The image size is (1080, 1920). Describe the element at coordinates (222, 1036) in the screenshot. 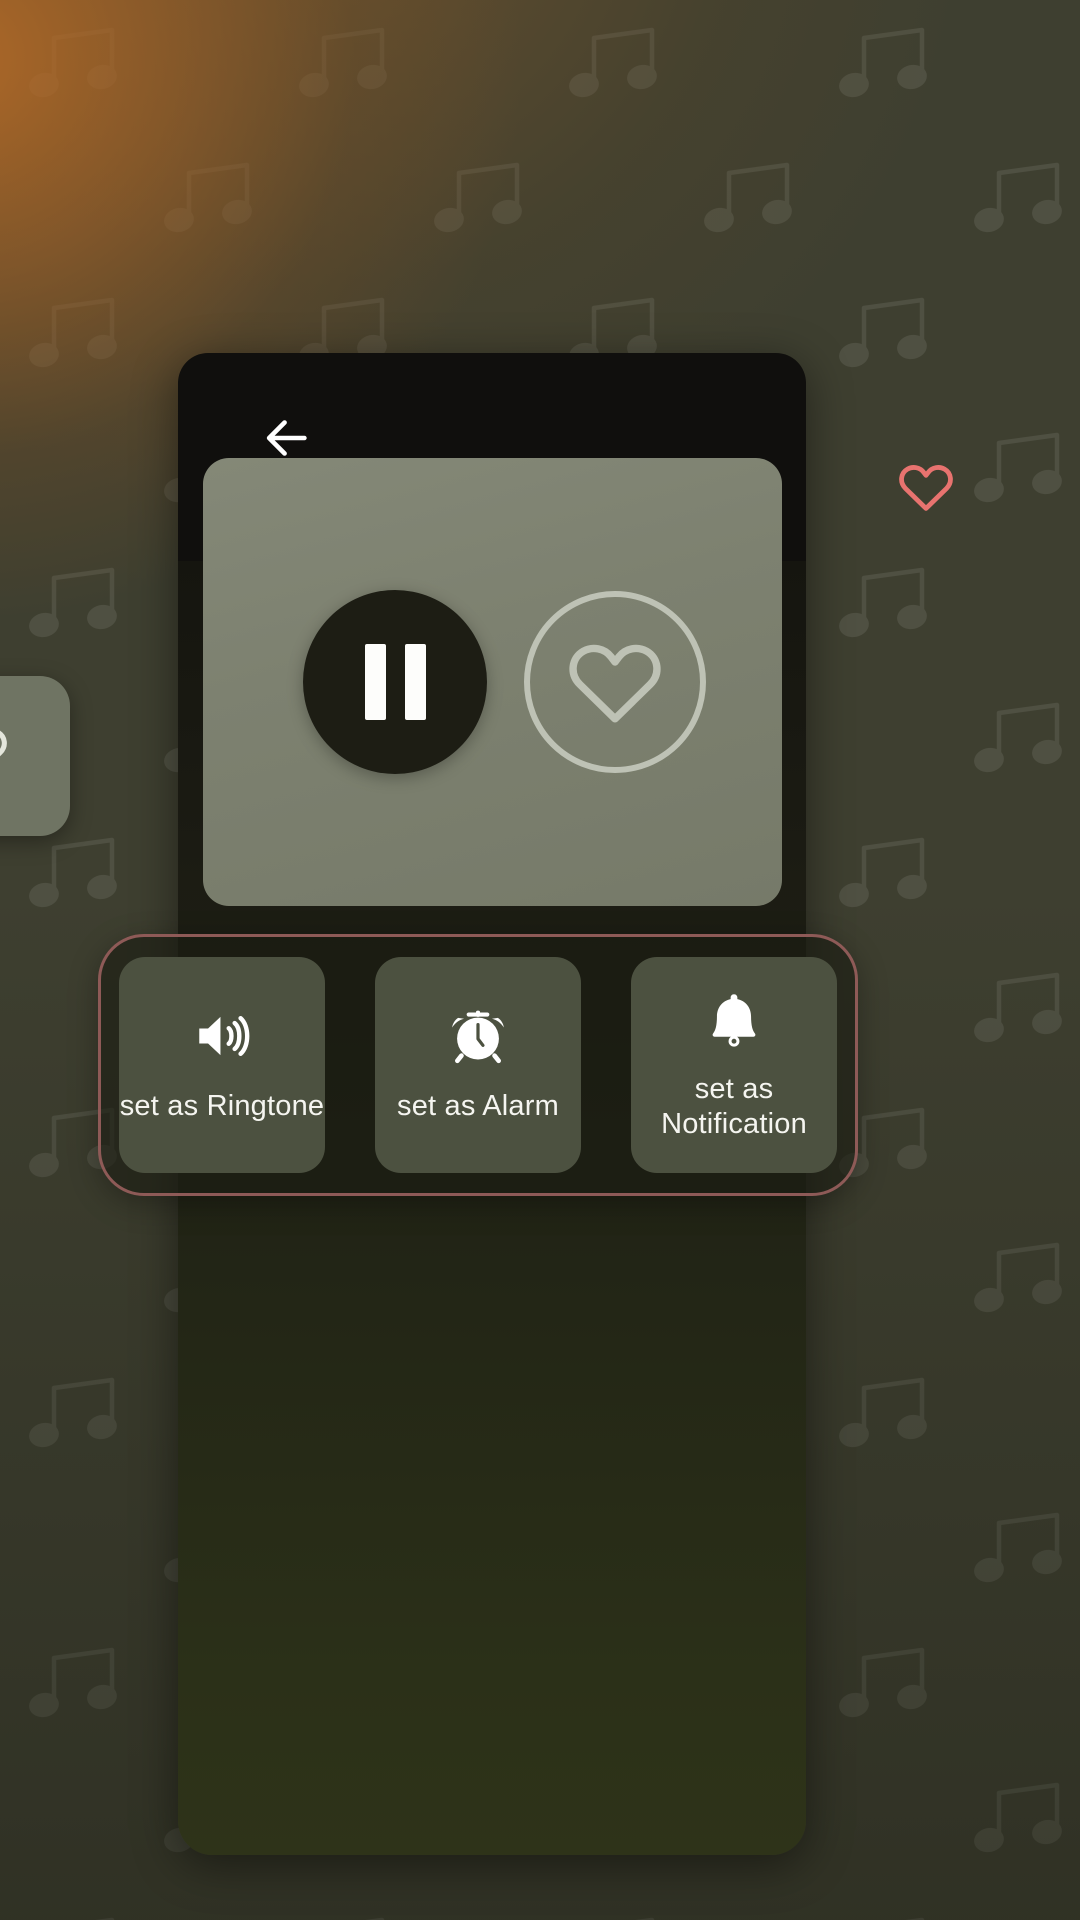

I see `volume-speaker-icon` at that location.